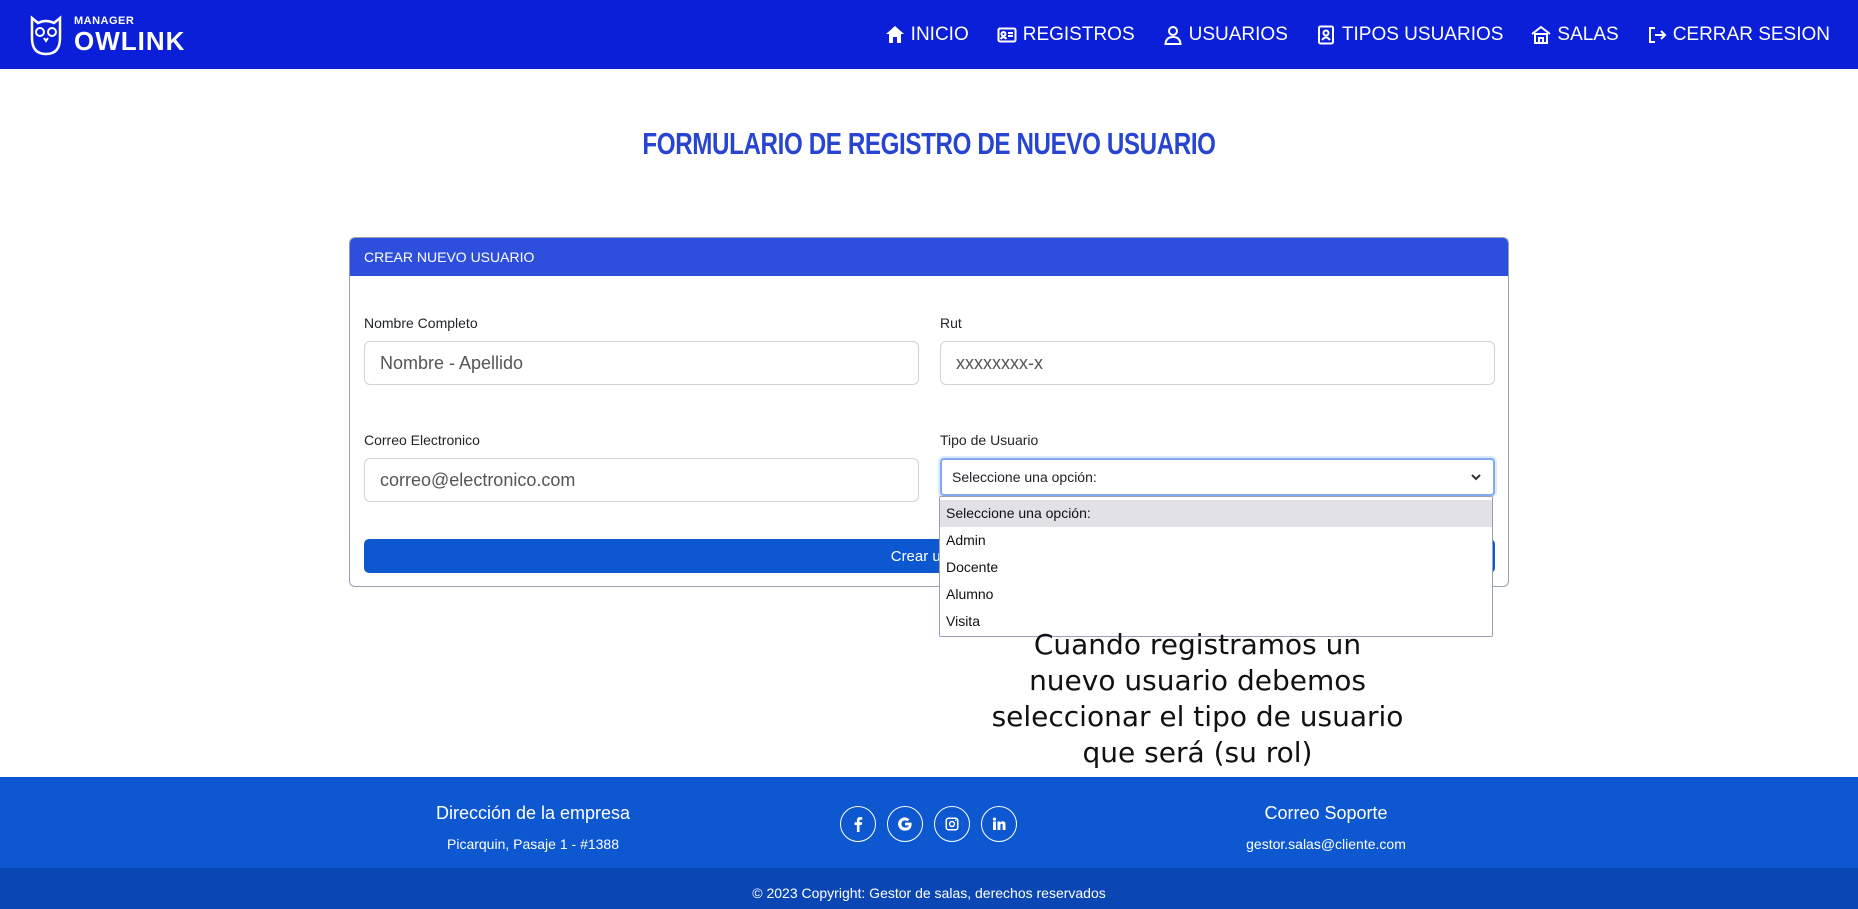 The image size is (1858, 909). Describe the element at coordinates (104, 20) in the screenshot. I see `brand-subtitle: MANAGER` at that location.